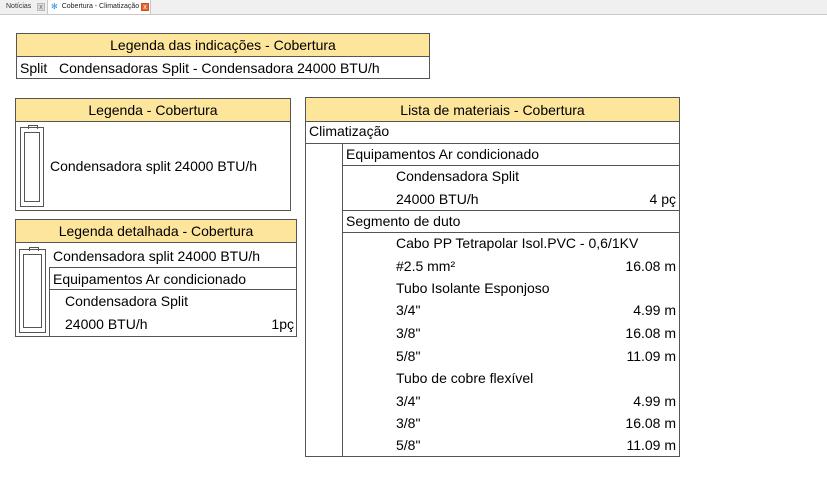 The height and width of the screenshot is (478, 827). Describe the element at coordinates (150, 279) in the screenshot. I see `detailed-group-label: Equipamentos Ar condicionado` at that location.